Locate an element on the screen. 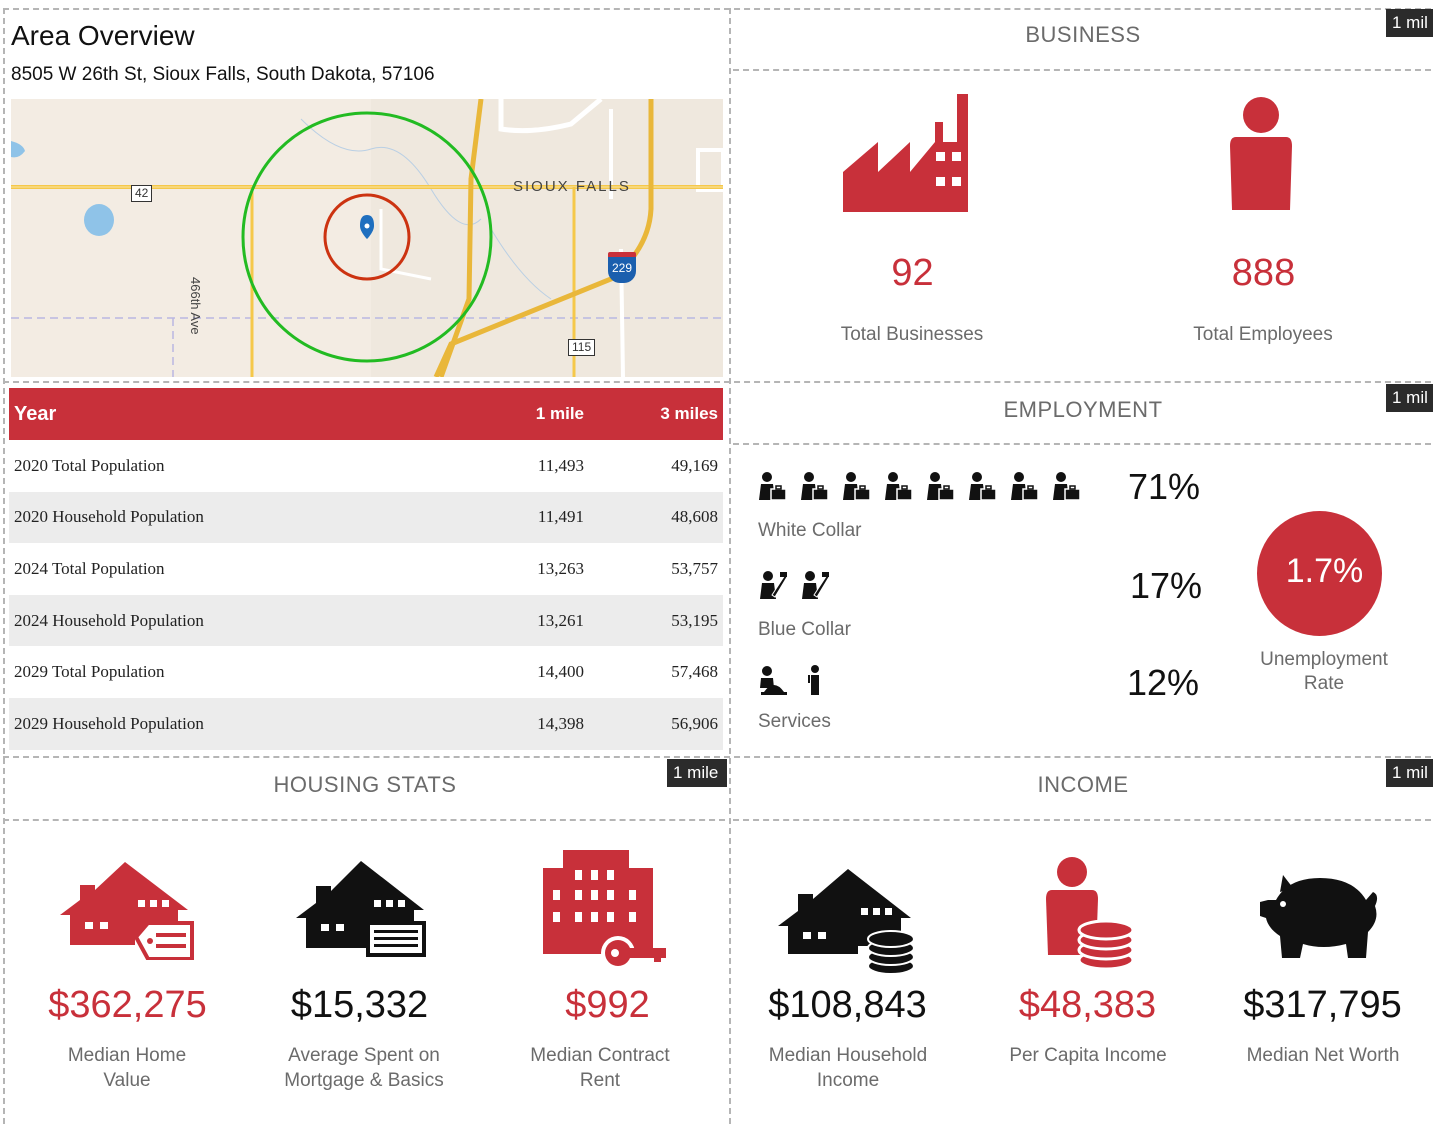  business-title: BUSINESS is located at coordinates (1083, 34).